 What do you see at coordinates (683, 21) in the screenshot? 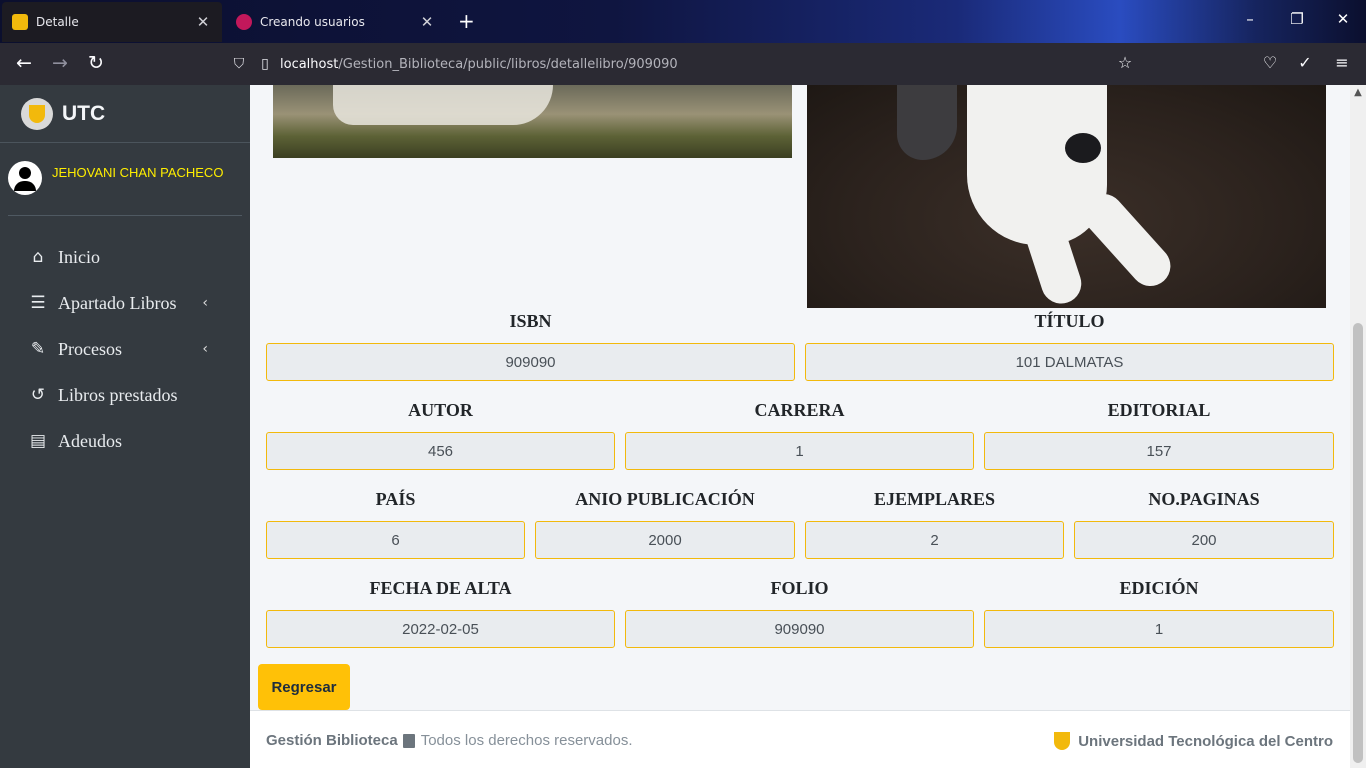
I see `browser-tab-bar: Detalle ✕ Creando usuarios ✕ + – ❐ ✕` at bounding box center [683, 21].